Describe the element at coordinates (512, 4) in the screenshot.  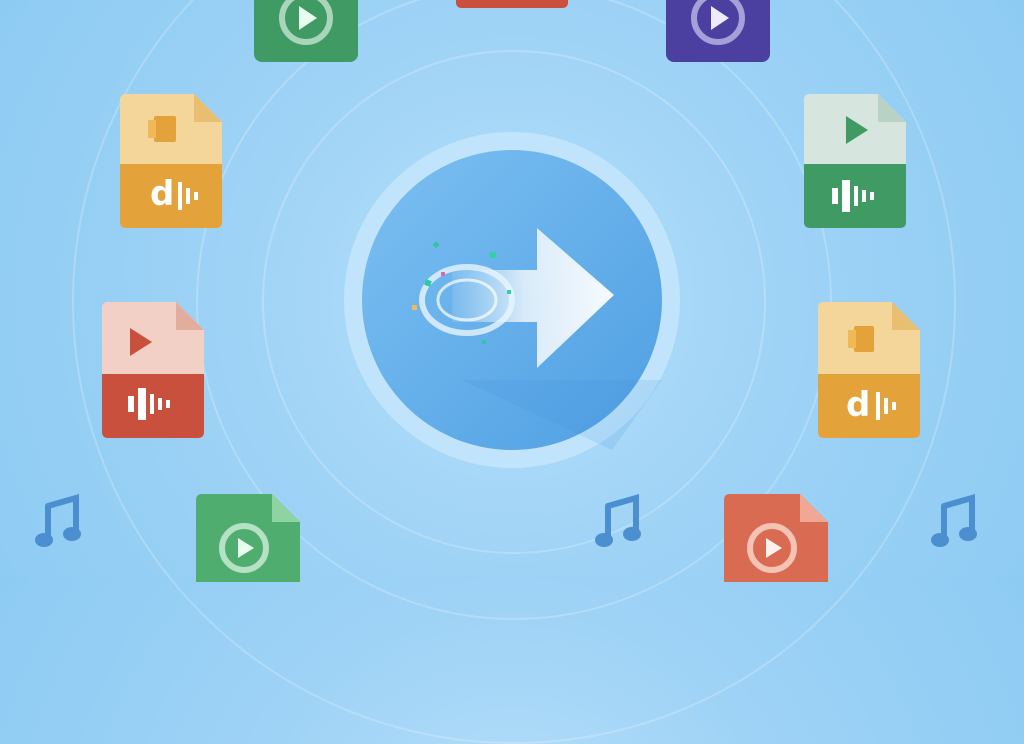
I see `media-file-icon` at that location.